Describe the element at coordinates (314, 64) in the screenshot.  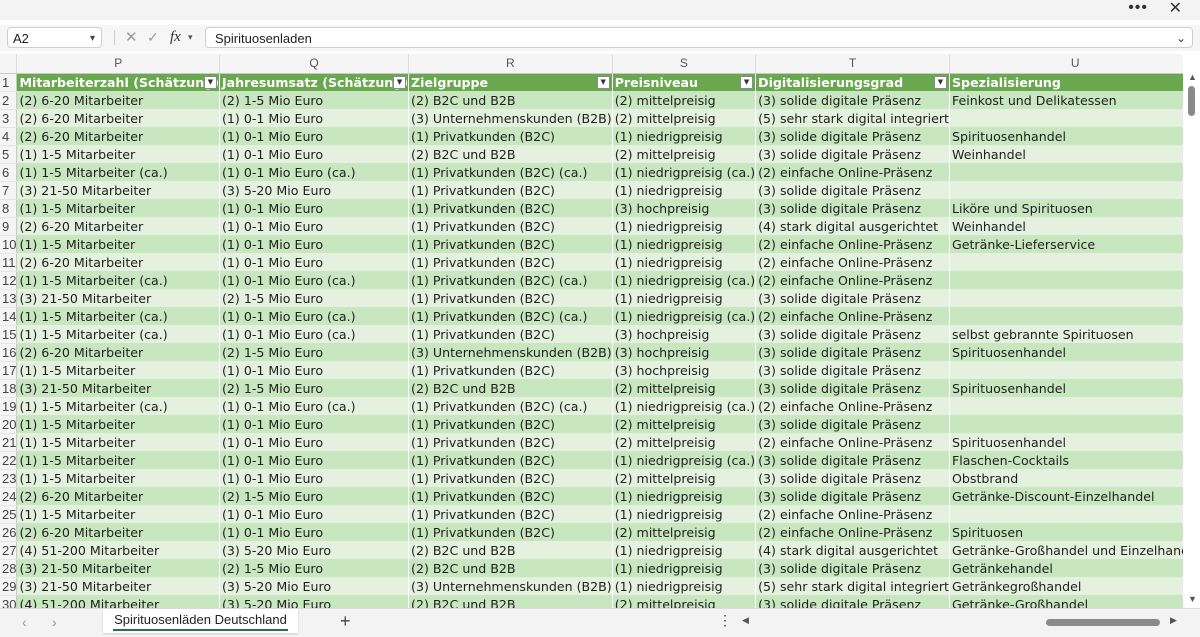
I see `column-header: Q` at that location.